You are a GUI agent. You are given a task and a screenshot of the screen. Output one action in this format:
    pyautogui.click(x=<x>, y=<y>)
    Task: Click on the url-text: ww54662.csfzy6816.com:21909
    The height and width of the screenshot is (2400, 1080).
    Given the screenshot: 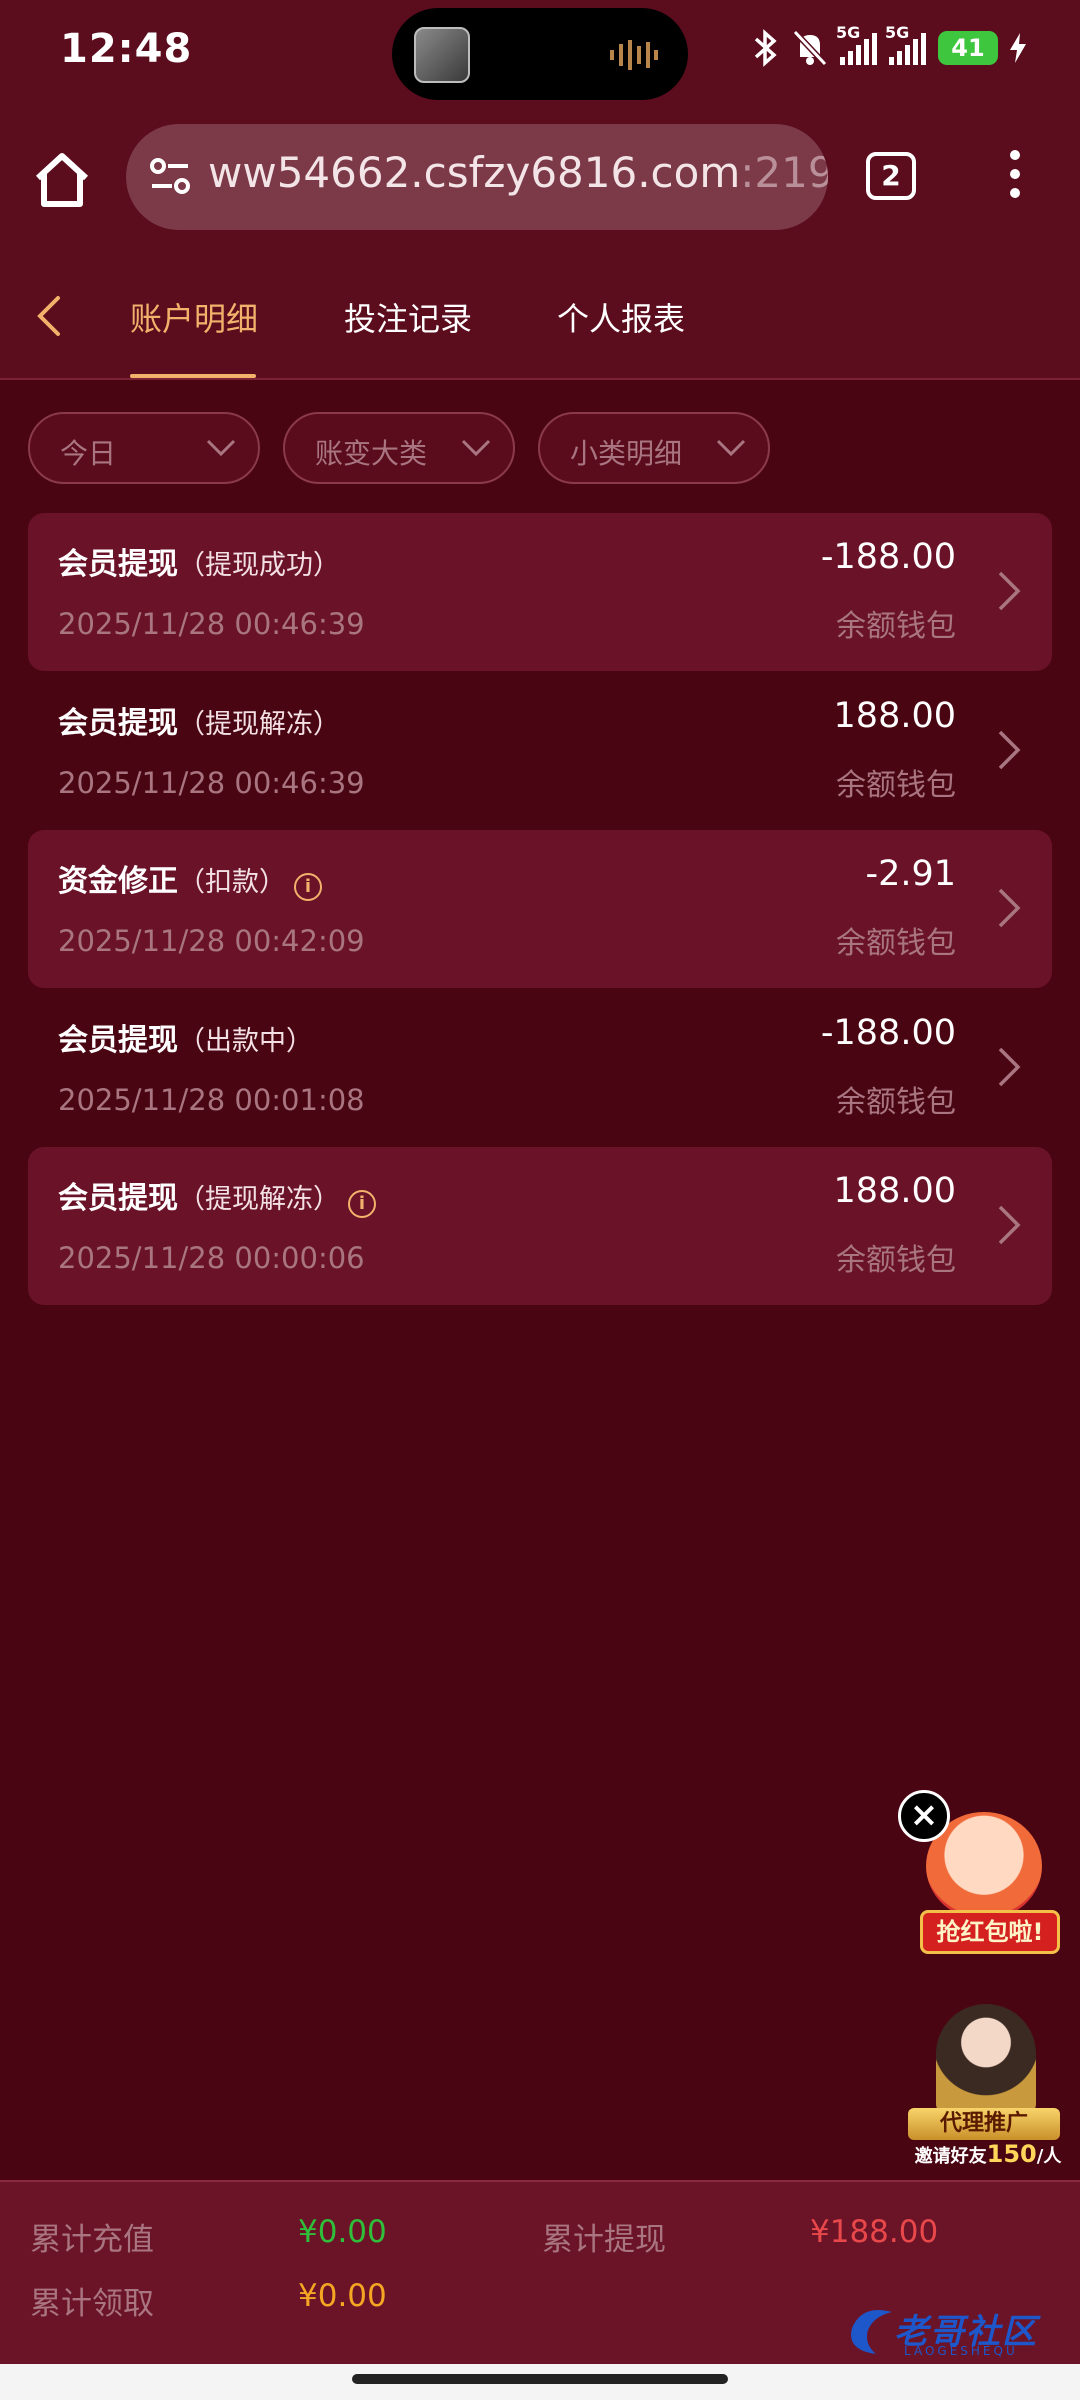 What is the action you would take?
    pyautogui.click(x=518, y=172)
    